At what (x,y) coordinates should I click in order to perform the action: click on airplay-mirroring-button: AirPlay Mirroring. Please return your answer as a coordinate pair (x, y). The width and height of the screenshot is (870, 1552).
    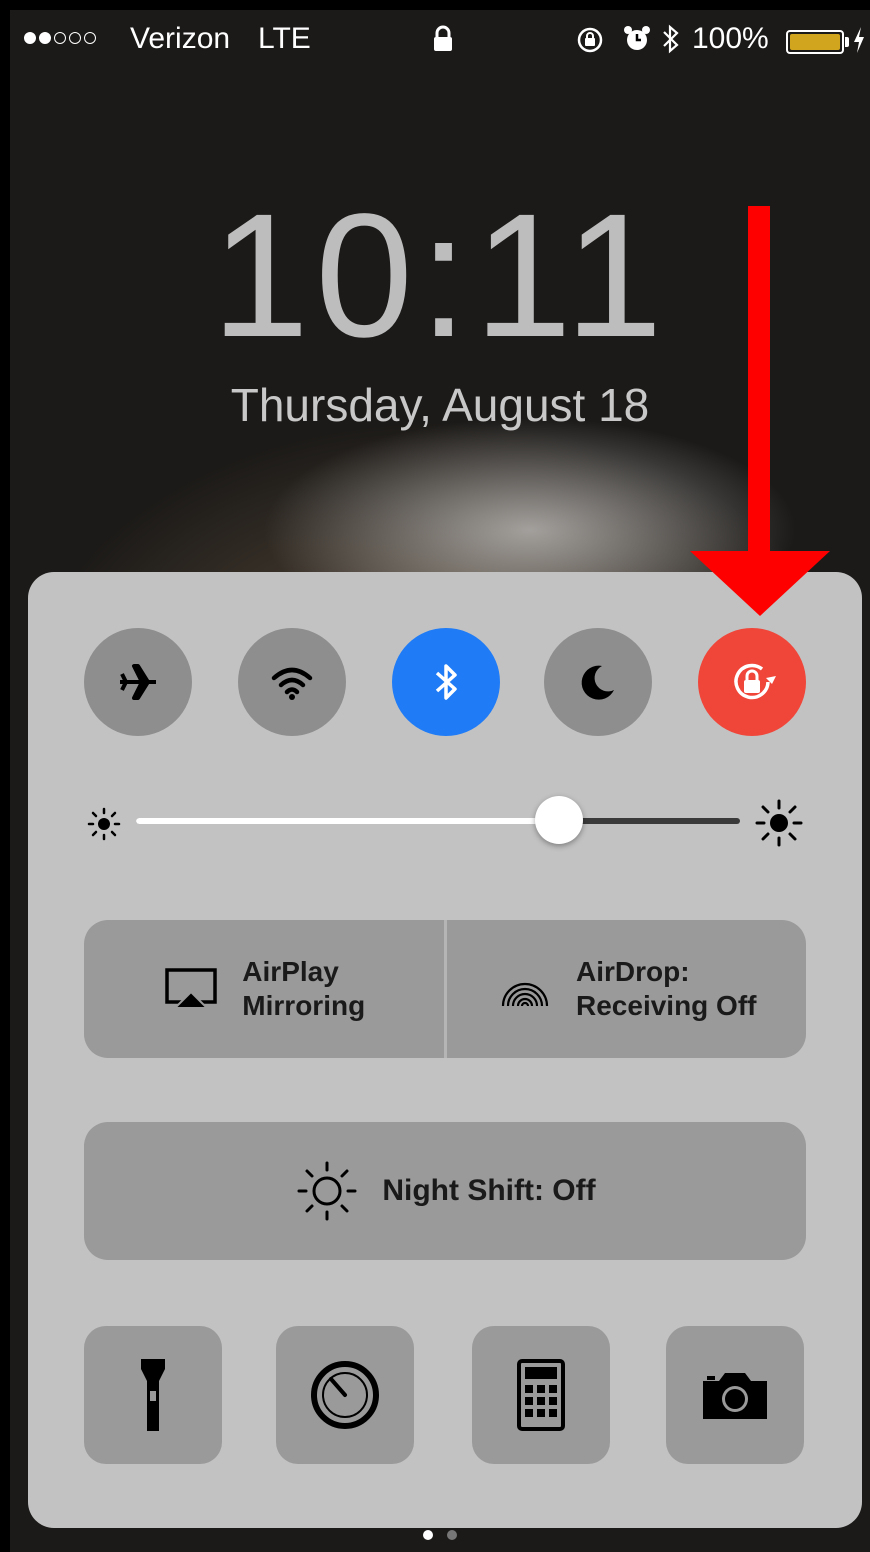
    Looking at the image, I should click on (264, 989).